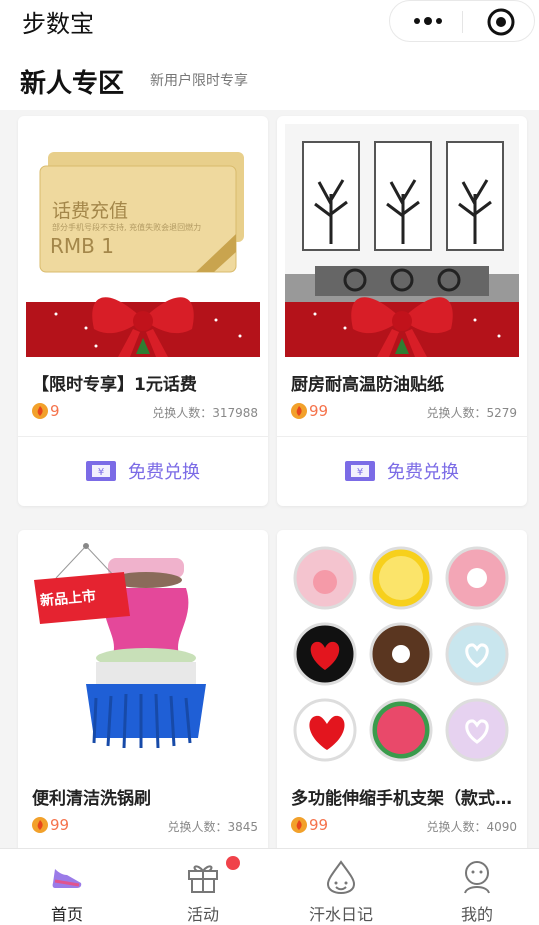 The image size is (539, 925). I want to click on bottom-tab-bar: 首页 活动 汗水日记 我的, so click(269, 886).